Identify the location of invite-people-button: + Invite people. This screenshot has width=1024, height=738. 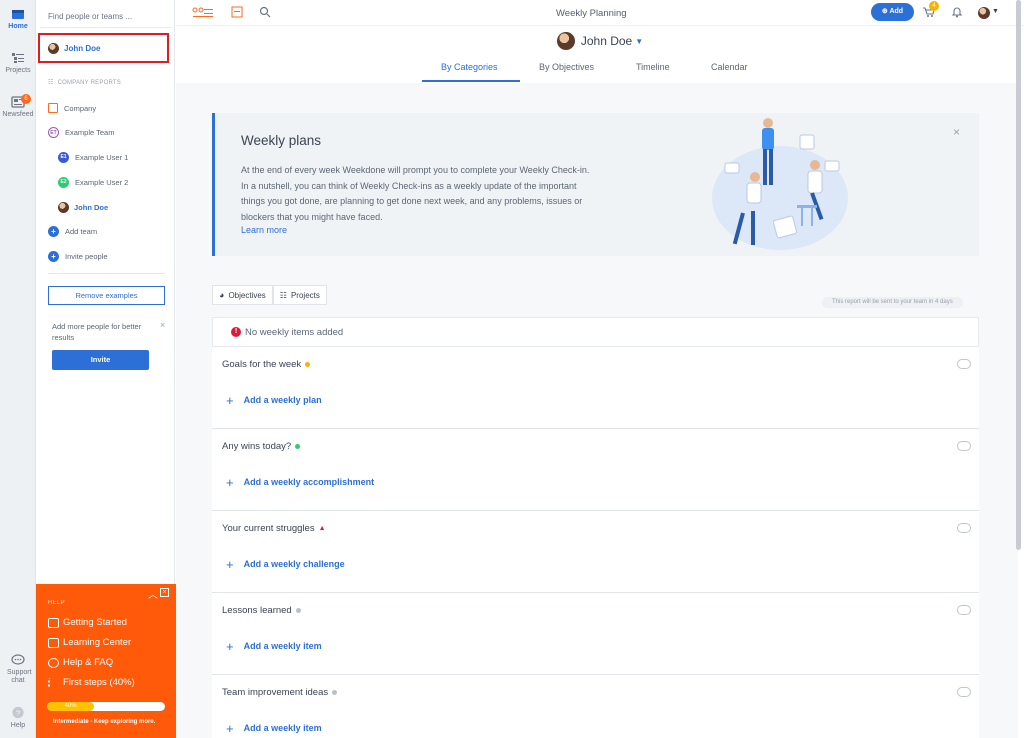
(78, 256).